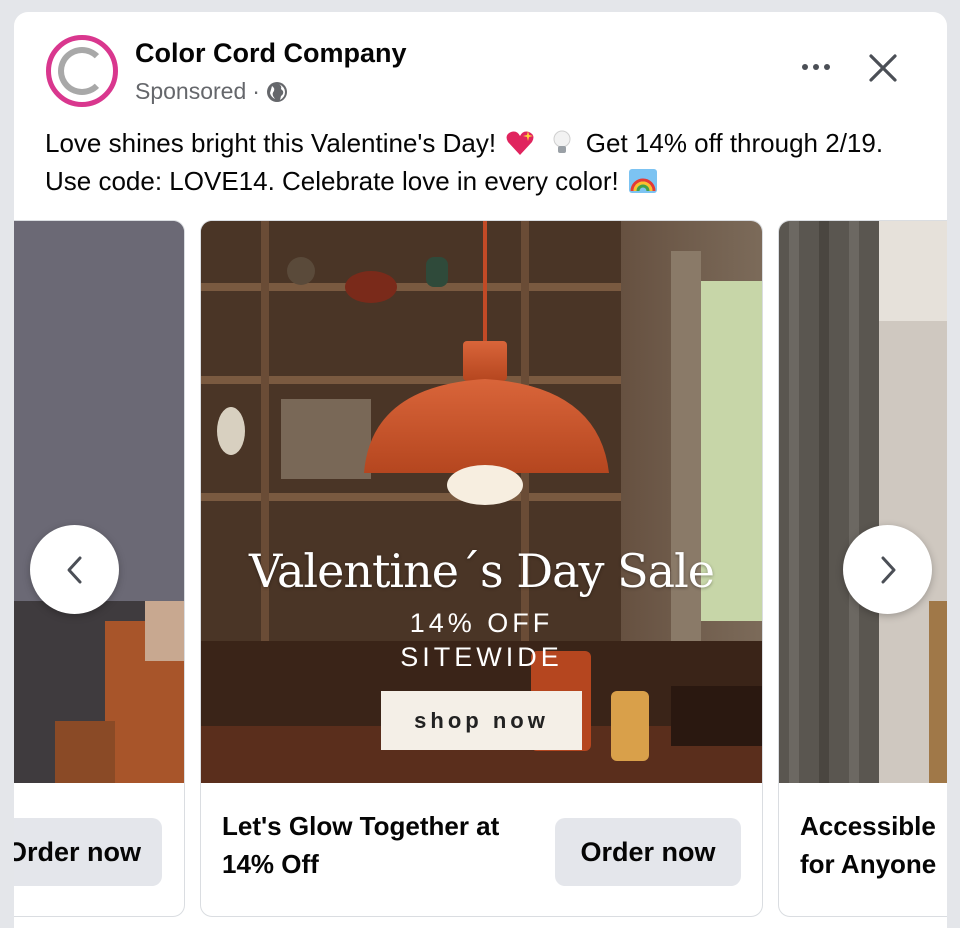  Describe the element at coordinates (361, 845) in the screenshot. I see `card-title: Let's Glow Together at 14% Off` at that location.